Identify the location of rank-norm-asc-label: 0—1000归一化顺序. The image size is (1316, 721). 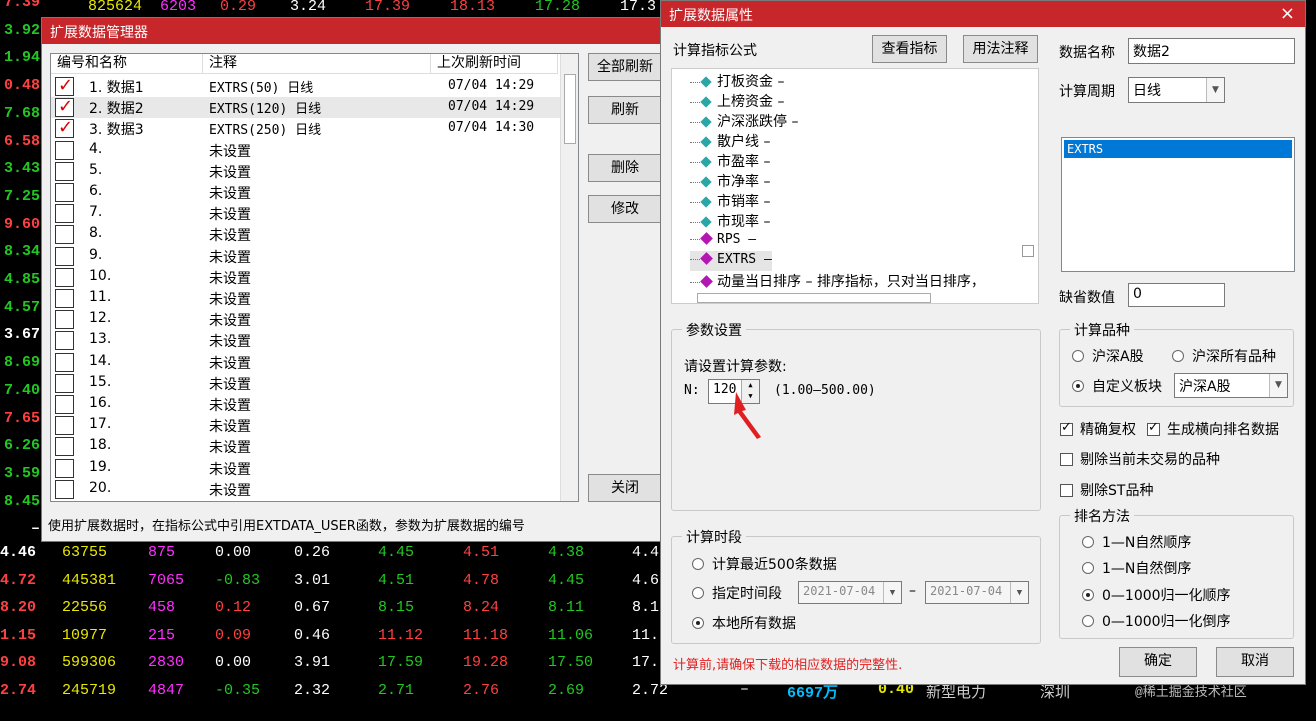
(1166, 595).